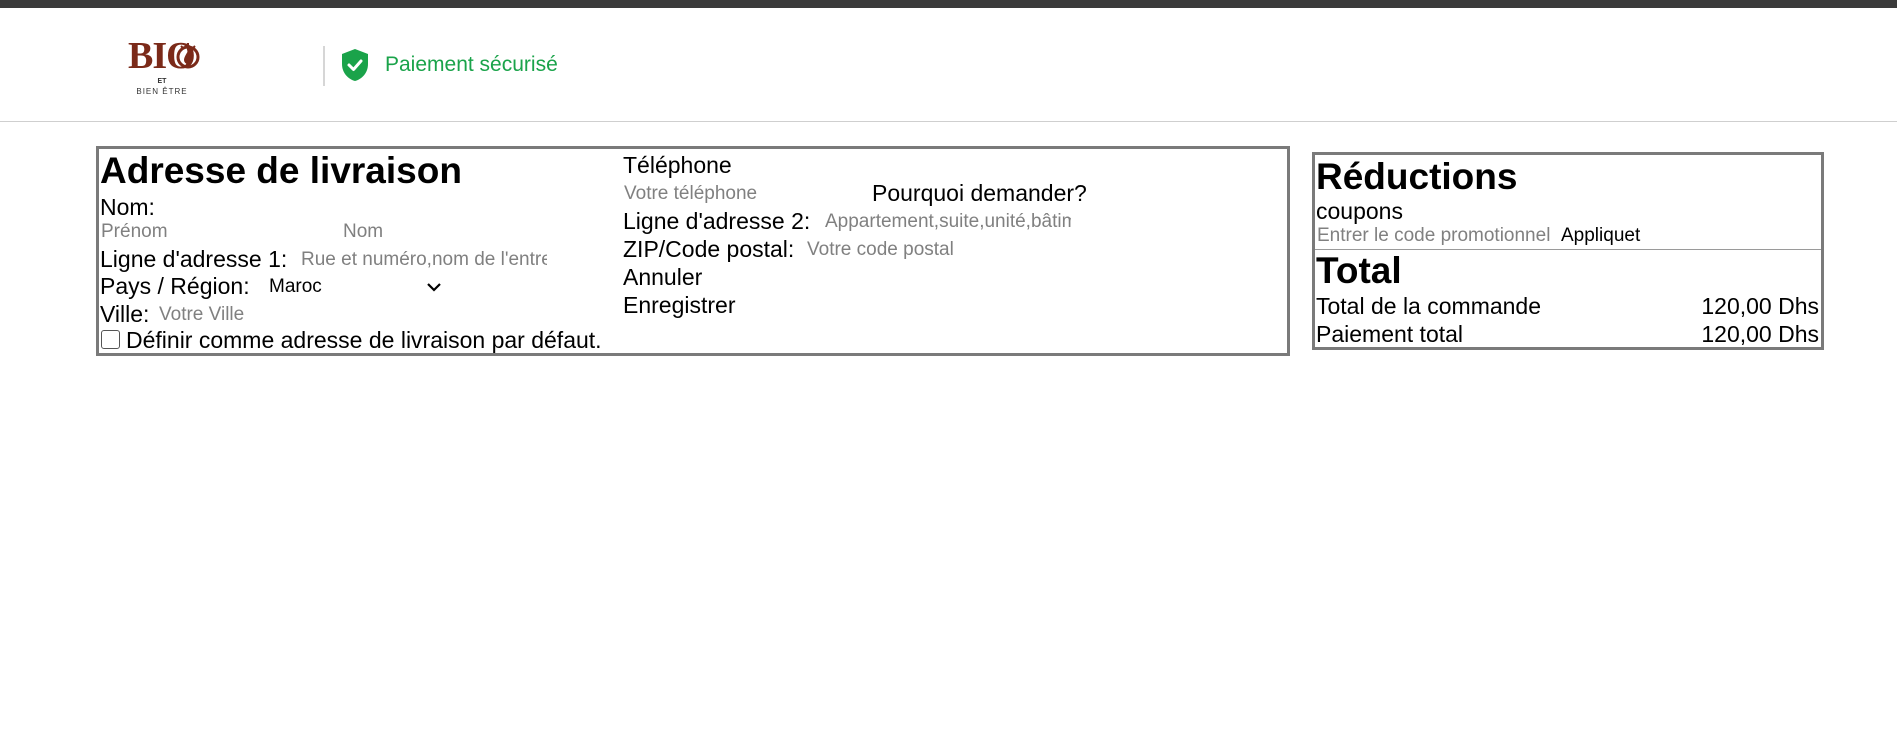 The image size is (1897, 754). What do you see at coordinates (1359, 211) in the screenshot?
I see `coupons-label: coupons` at bounding box center [1359, 211].